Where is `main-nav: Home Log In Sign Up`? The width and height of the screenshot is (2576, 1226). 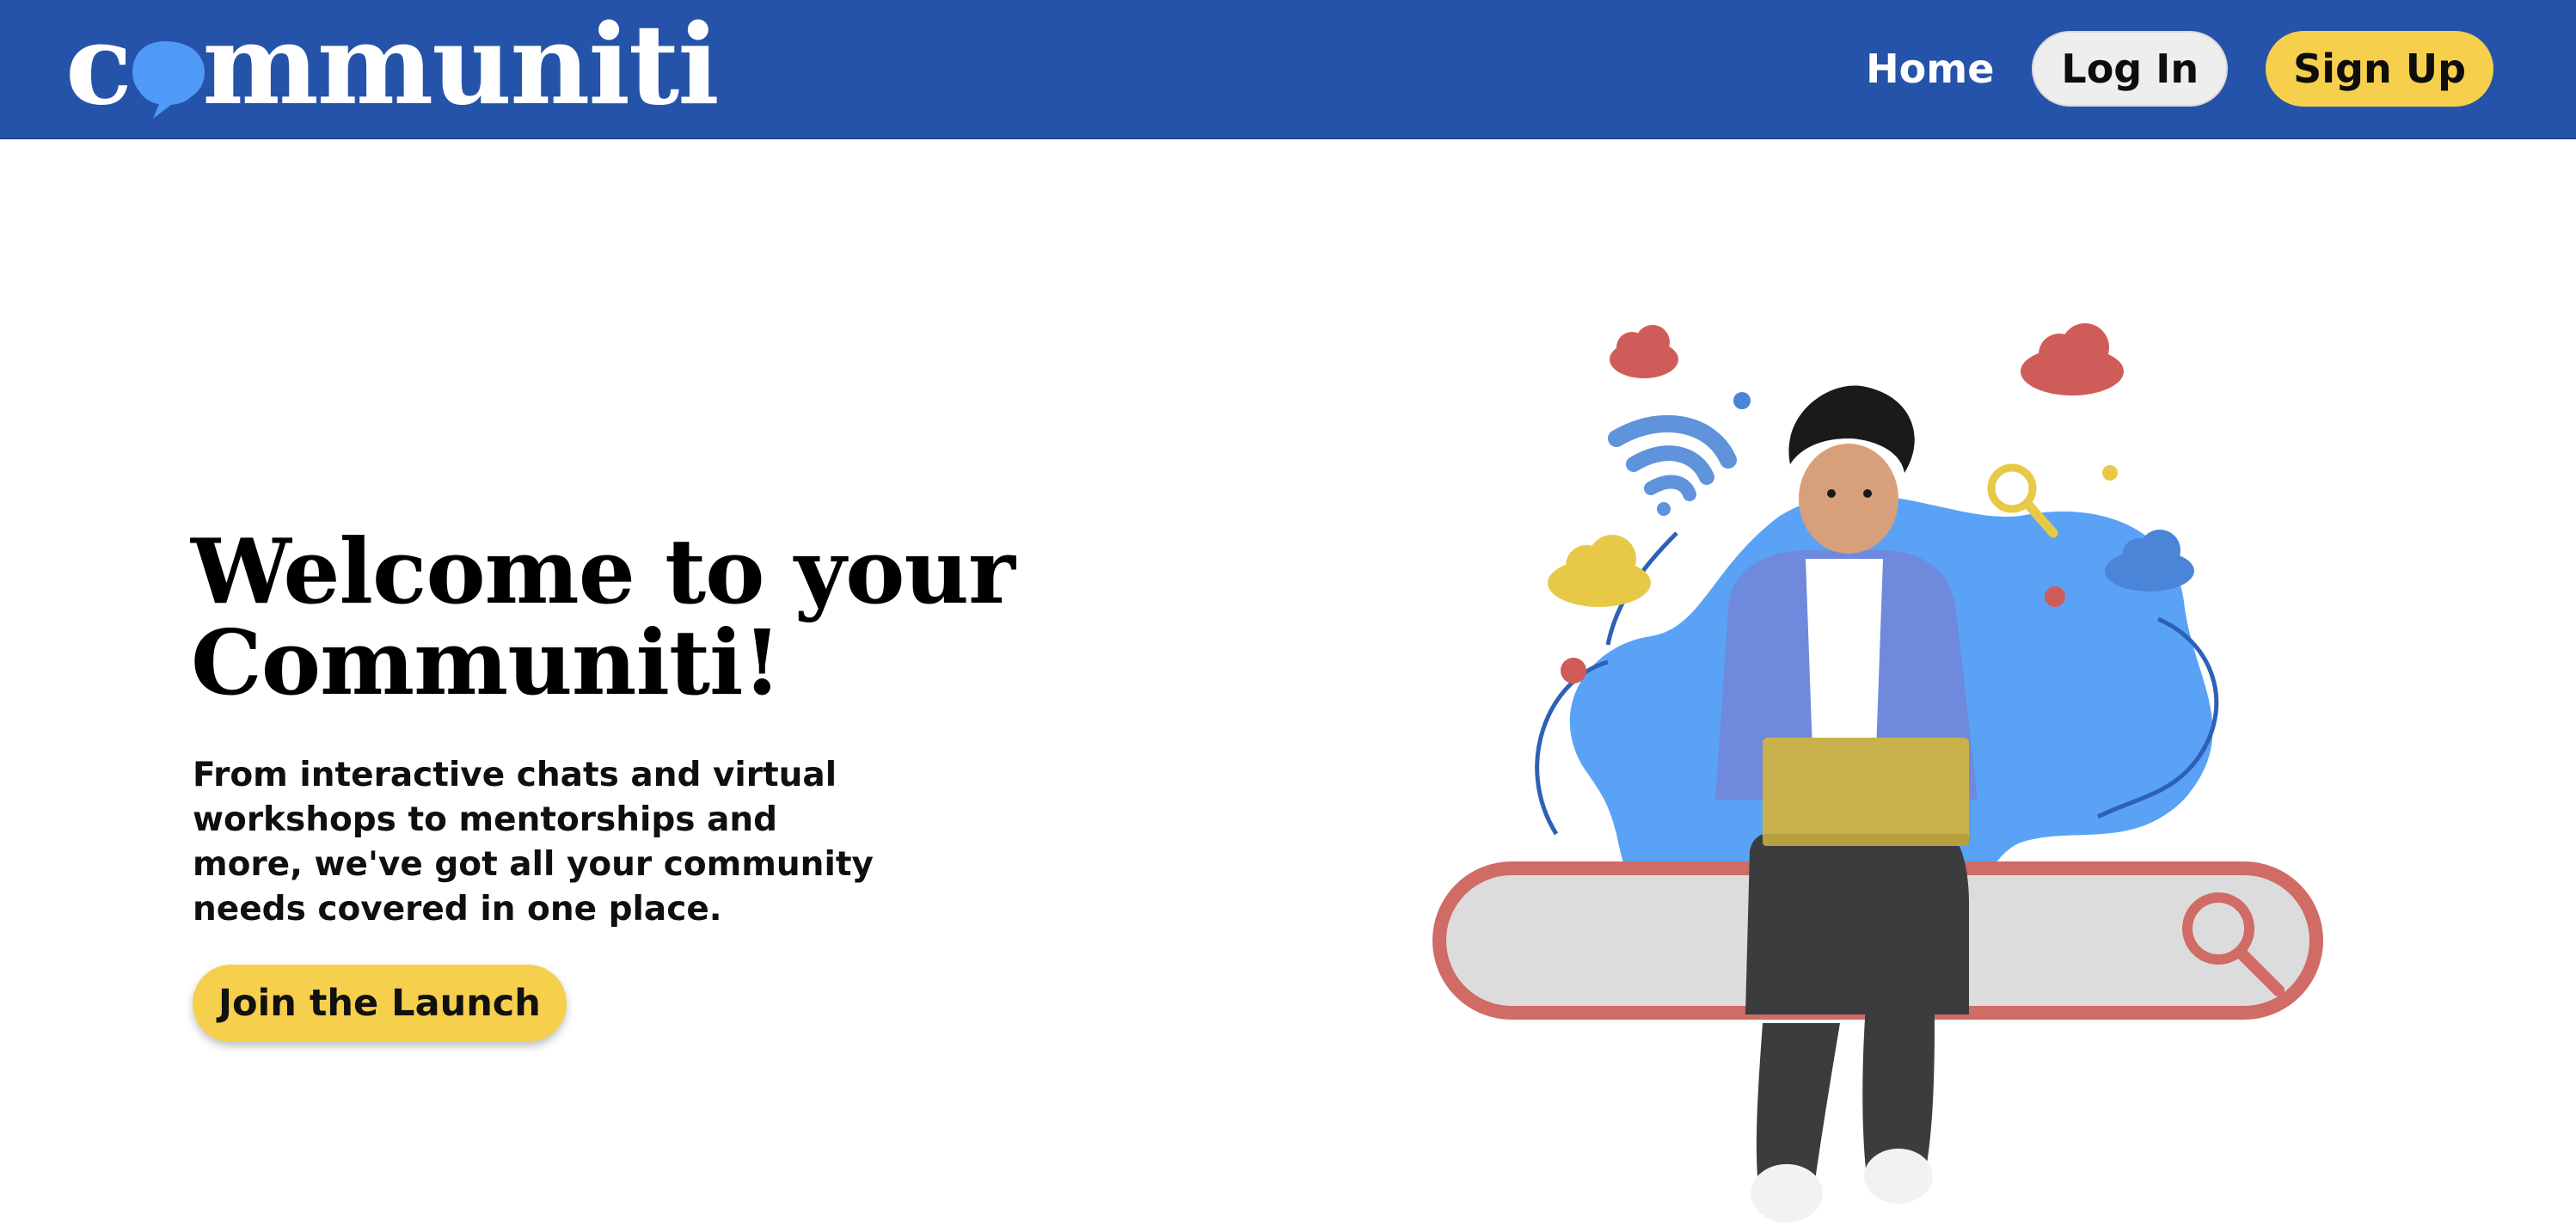 main-nav: Home Log In Sign Up is located at coordinates (2179, 69).